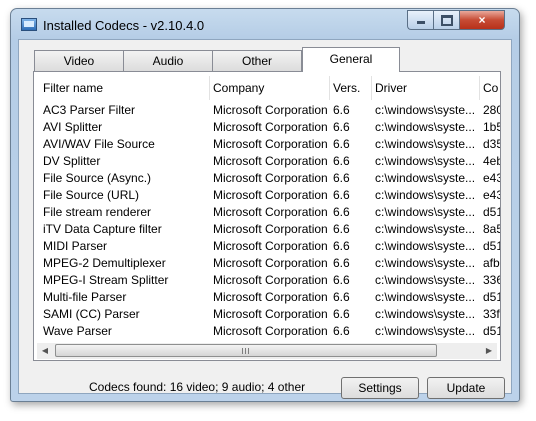 This screenshot has height=421, width=536. I want to click on tab-label: Other, so click(256, 61).